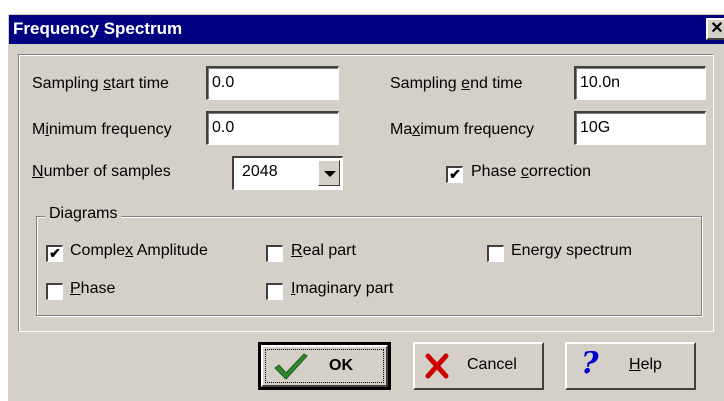 The height and width of the screenshot is (401, 724). What do you see at coordinates (139, 251) in the screenshot?
I see `complex-amplitude-label: Complex Amplitude` at bounding box center [139, 251].